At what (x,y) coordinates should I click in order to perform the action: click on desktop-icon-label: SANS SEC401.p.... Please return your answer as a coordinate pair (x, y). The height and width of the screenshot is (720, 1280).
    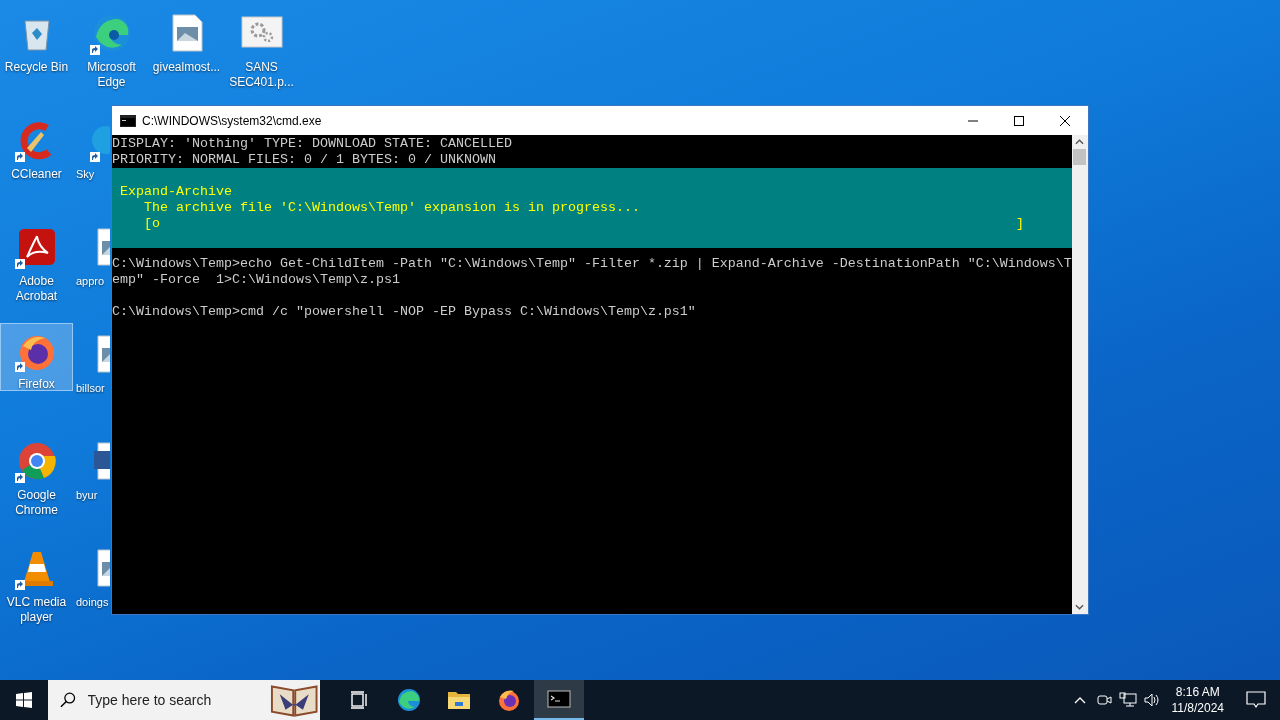
    Looking at the image, I should click on (261, 75).